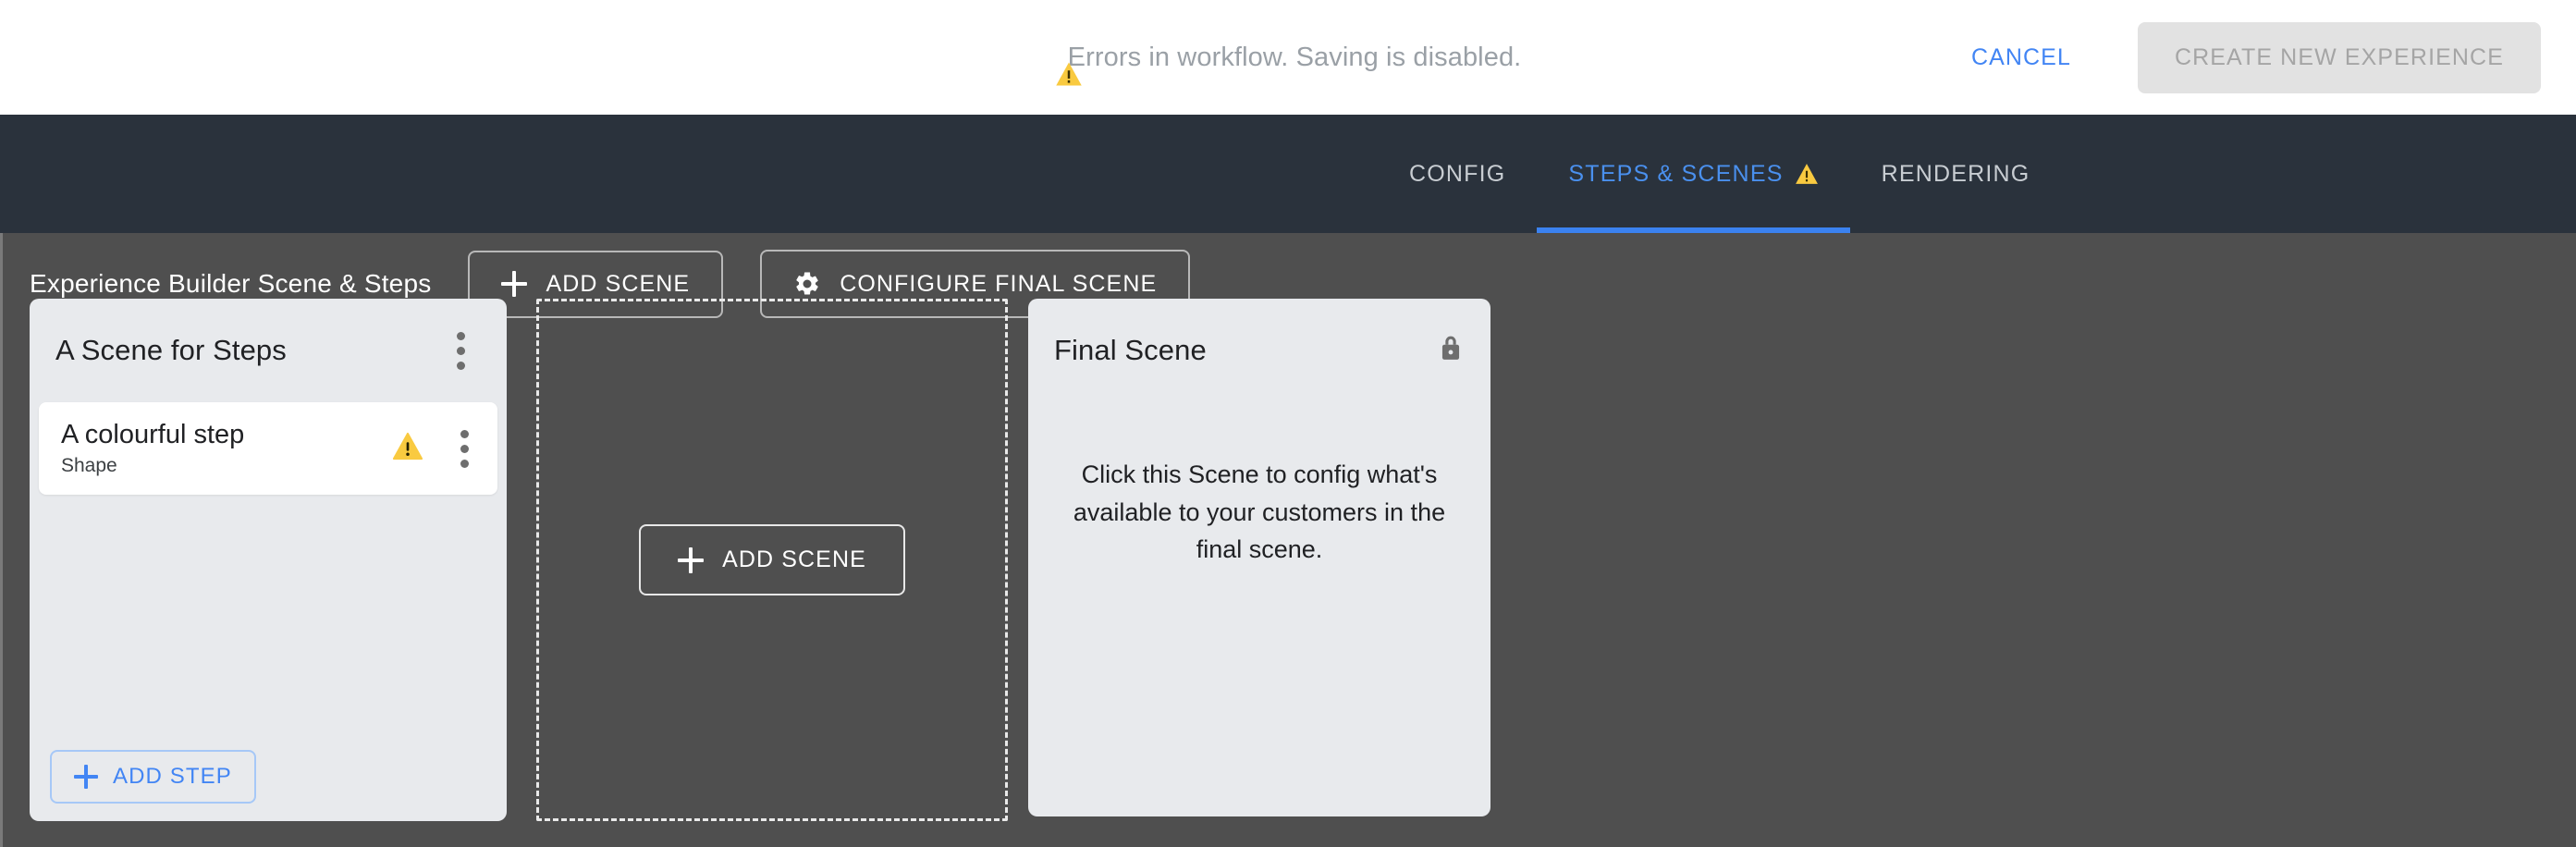 Image resolution: width=2576 pixels, height=847 pixels. I want to click on tab-list: CONFIG STEPS & SCENES RENDERING, so click(1720, 174).